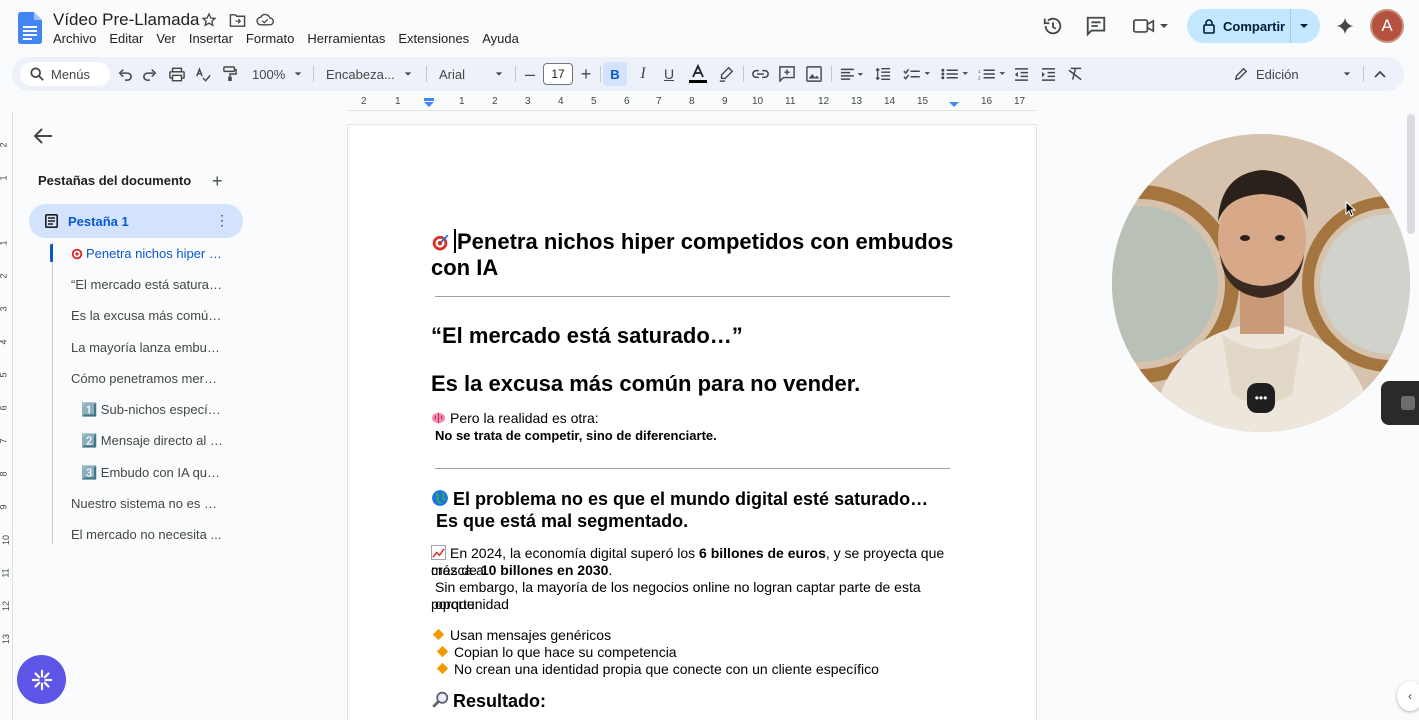  Describe the element at coordinates (211, 38) in the screenshot. I see `menu-insertar: Insertar` at that location.